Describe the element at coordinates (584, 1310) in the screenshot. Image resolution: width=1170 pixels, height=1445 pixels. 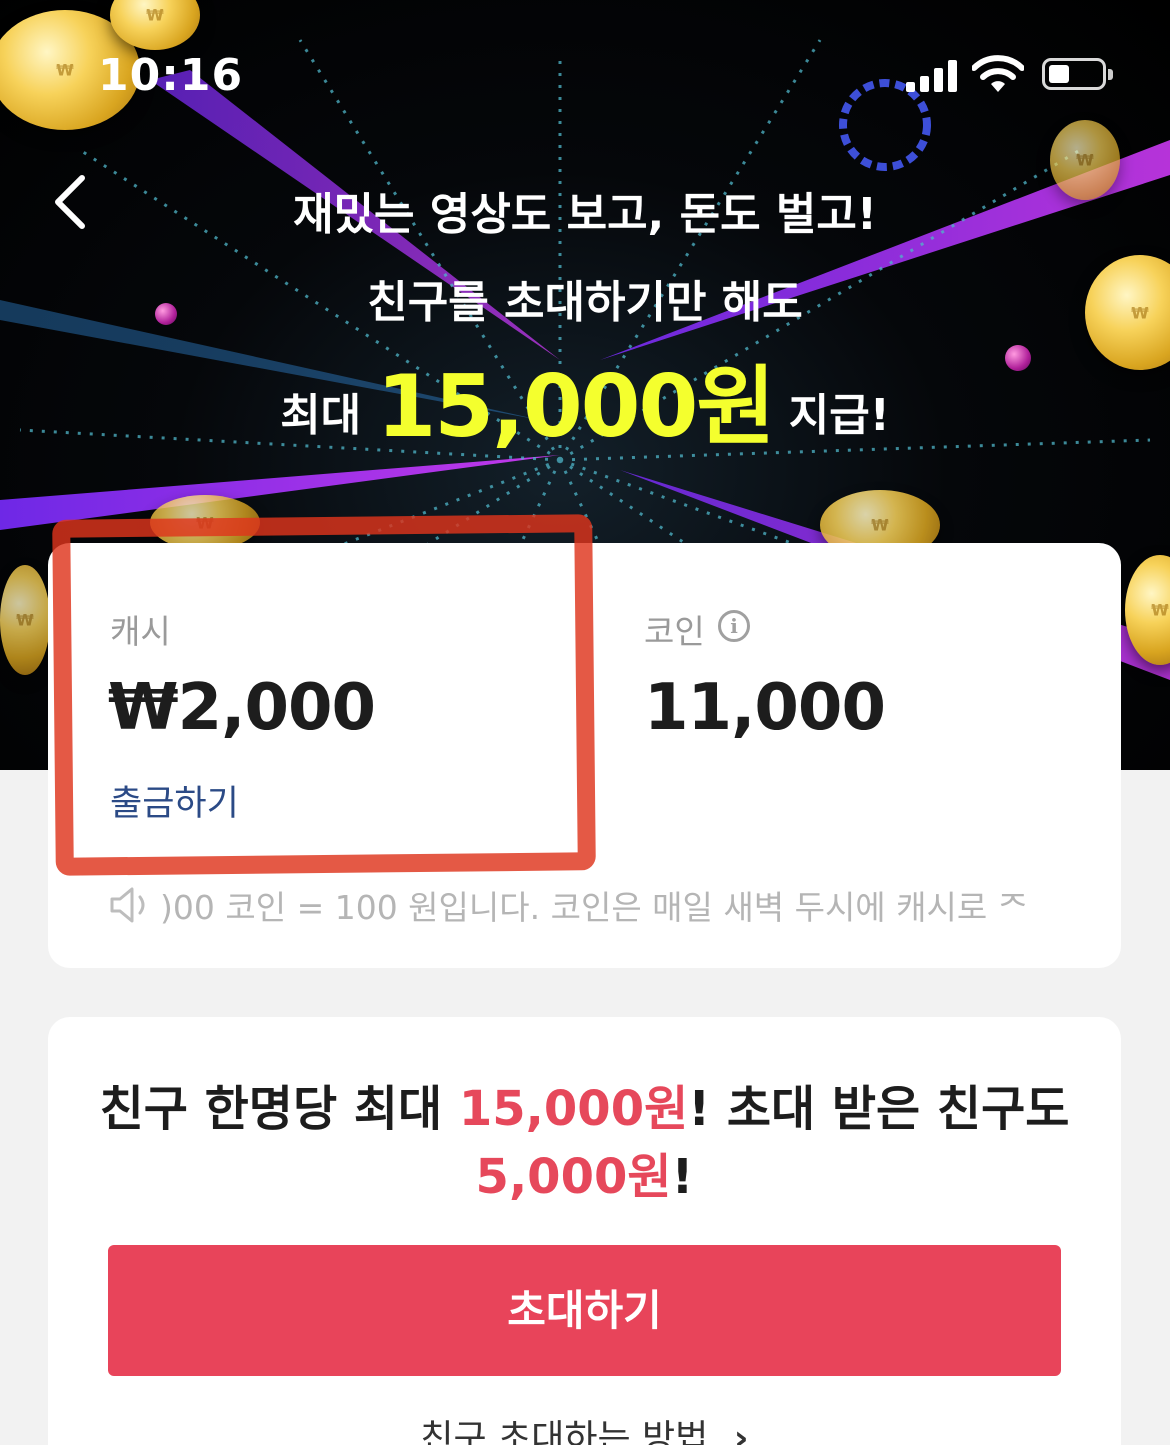
I see `invite-button: 초대하기` at that location.